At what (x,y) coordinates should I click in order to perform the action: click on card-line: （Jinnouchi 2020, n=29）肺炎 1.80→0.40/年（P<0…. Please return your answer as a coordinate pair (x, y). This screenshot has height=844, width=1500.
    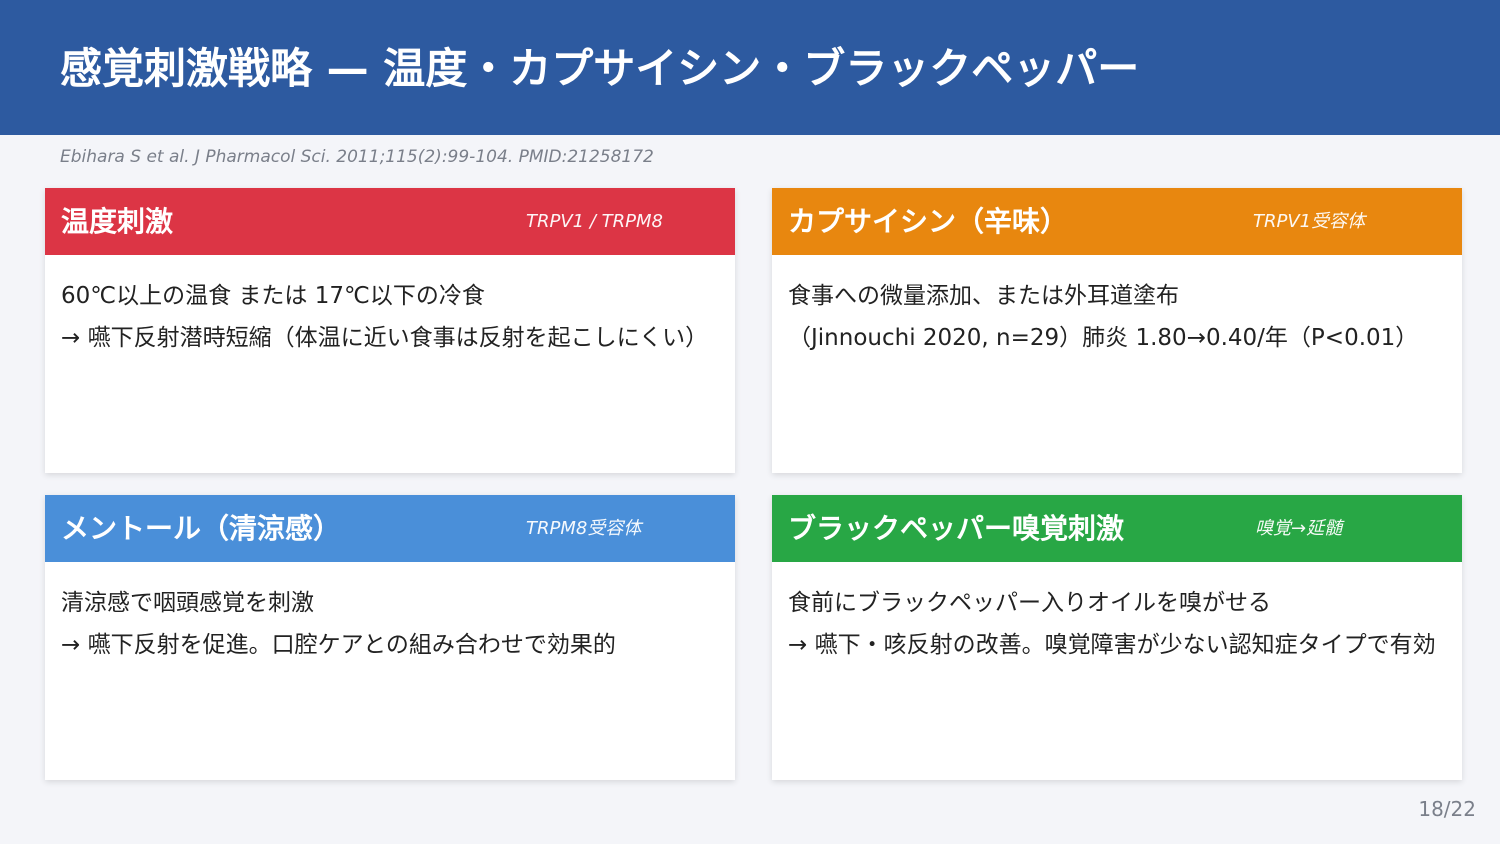
    Looking at the image, I should click on (1103, 338).